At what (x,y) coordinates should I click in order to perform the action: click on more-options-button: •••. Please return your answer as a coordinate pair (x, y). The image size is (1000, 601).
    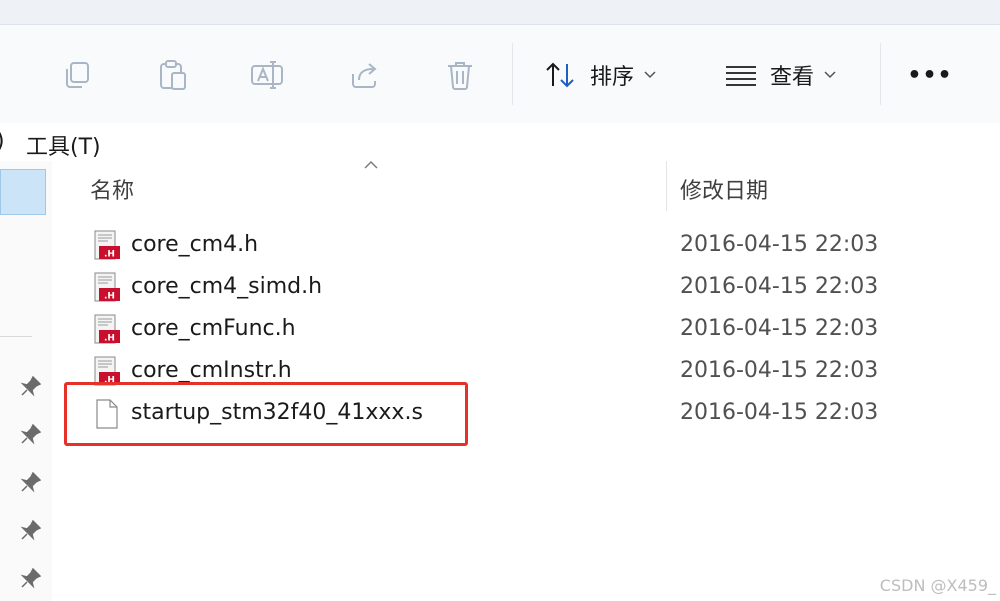
    Looking at the image, I should click on (930, 75).